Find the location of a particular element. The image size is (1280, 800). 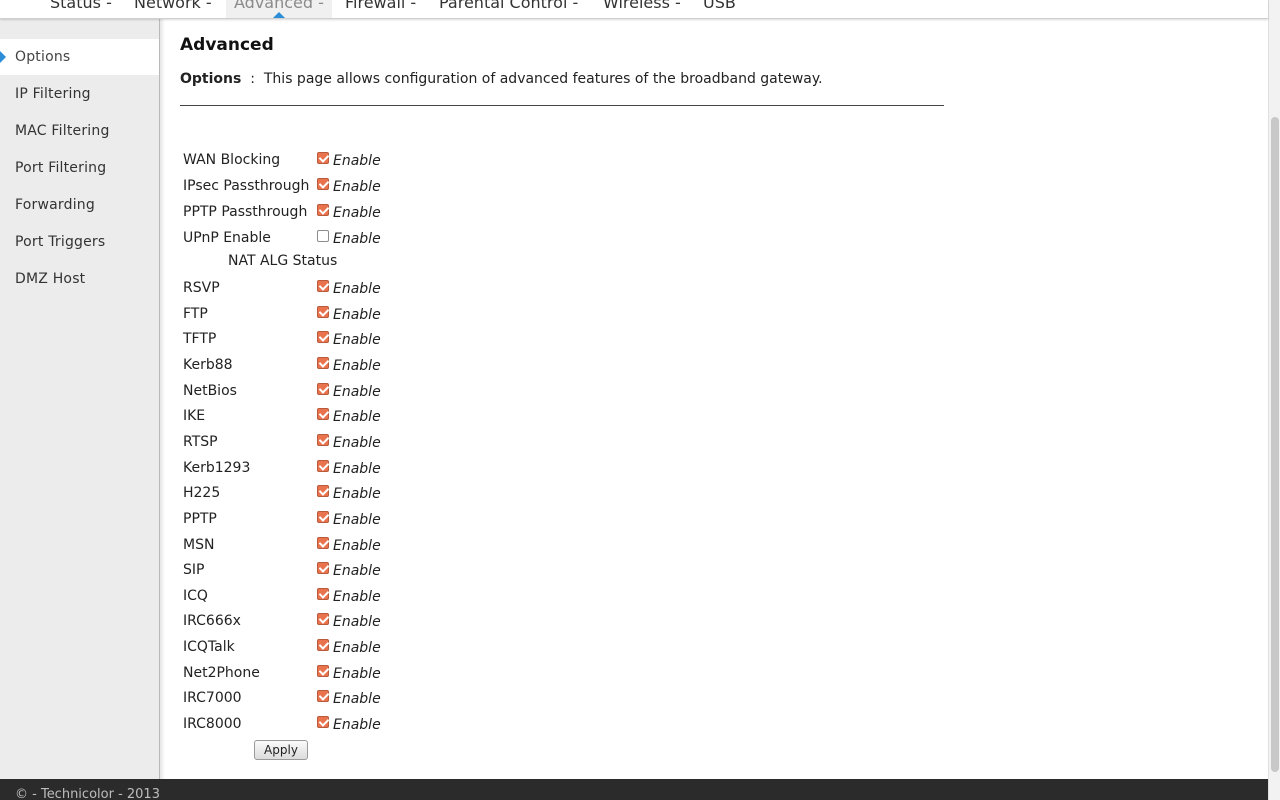

option-label: IPsec Passthrough is located at coordinates (246, 186).